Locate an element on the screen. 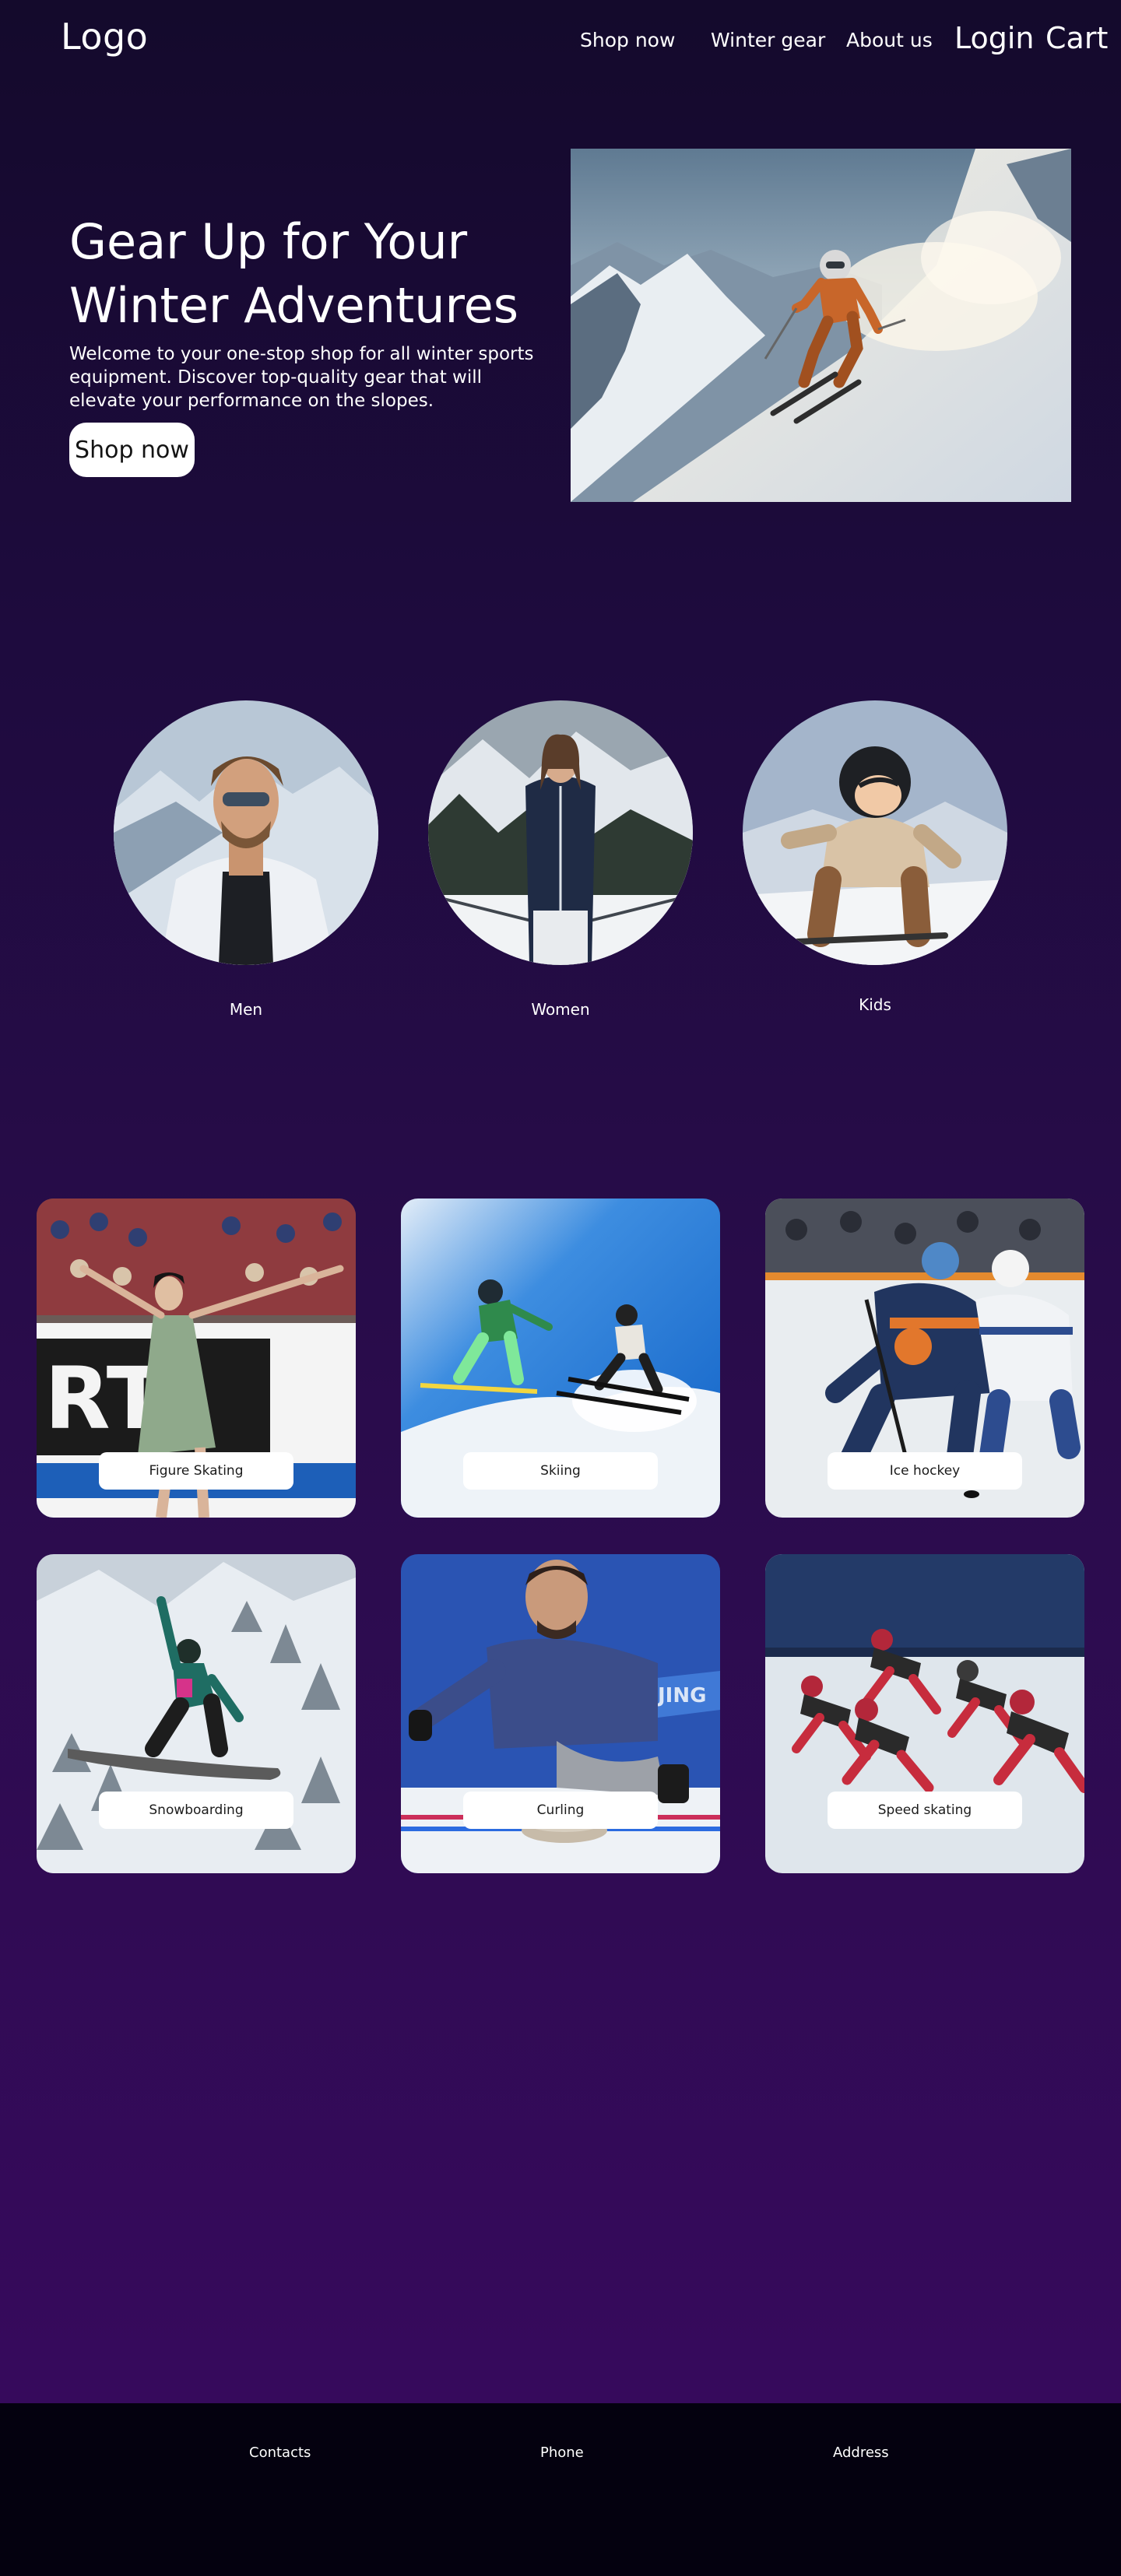 The image size is (1121, 2576). women-photo is located at coordinates (560, 833).